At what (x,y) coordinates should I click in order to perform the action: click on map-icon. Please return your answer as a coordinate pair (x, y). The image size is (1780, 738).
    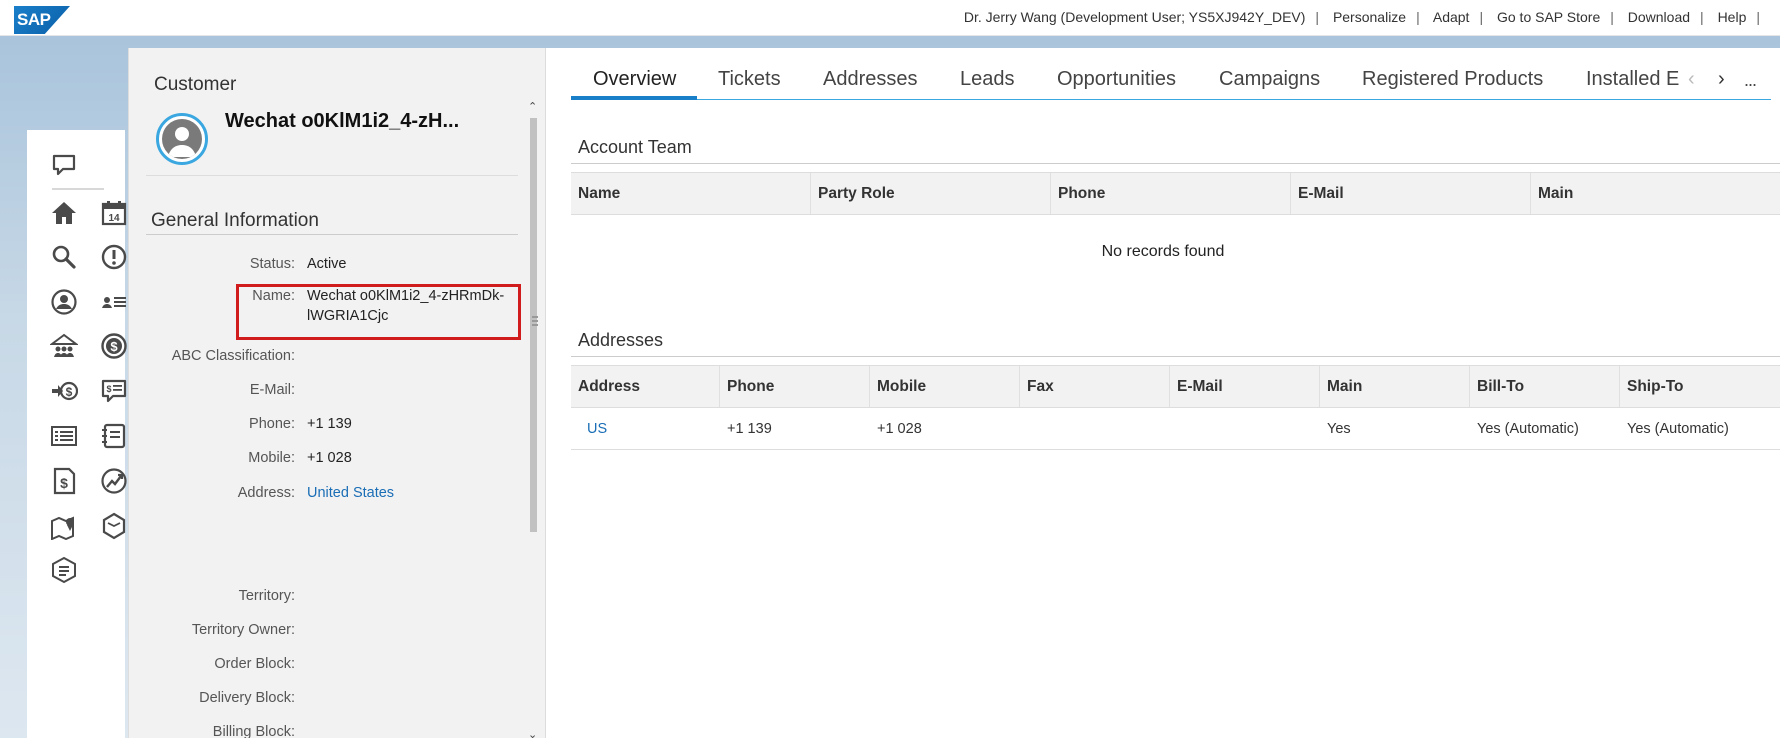
    Looking at the image, I should click on (64, 526).